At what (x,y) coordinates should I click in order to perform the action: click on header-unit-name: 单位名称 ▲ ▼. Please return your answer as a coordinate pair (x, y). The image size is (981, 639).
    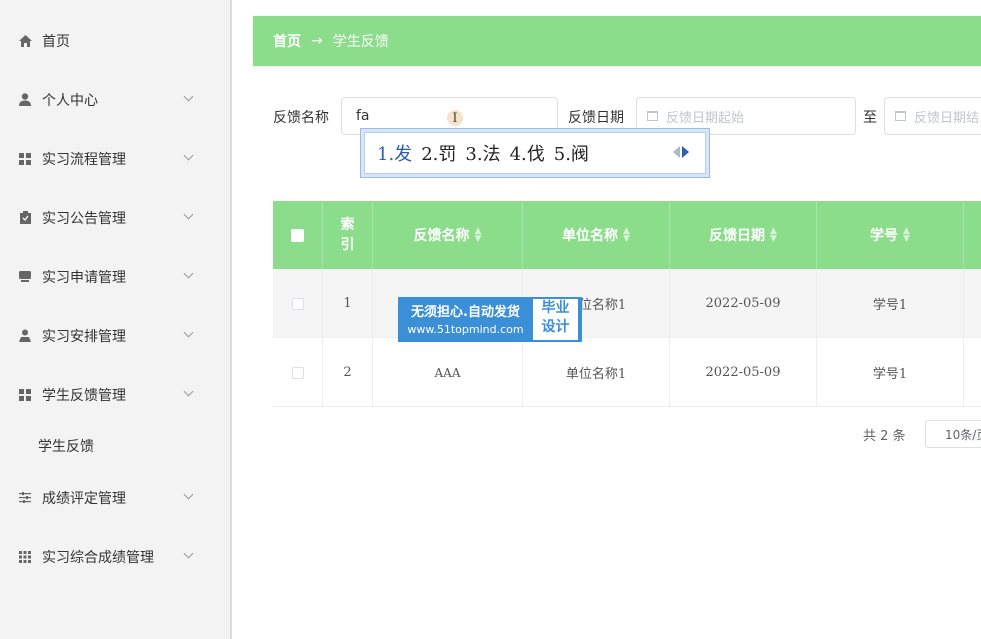
    Looking at the image, I should click on (596, 235).